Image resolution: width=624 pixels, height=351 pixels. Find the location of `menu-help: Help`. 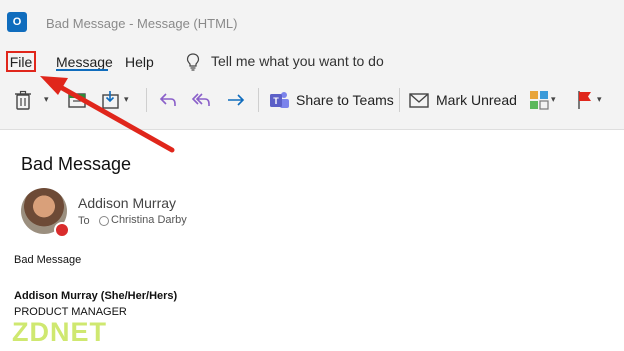

menu-help: Help is located at coordinates (139, 62).